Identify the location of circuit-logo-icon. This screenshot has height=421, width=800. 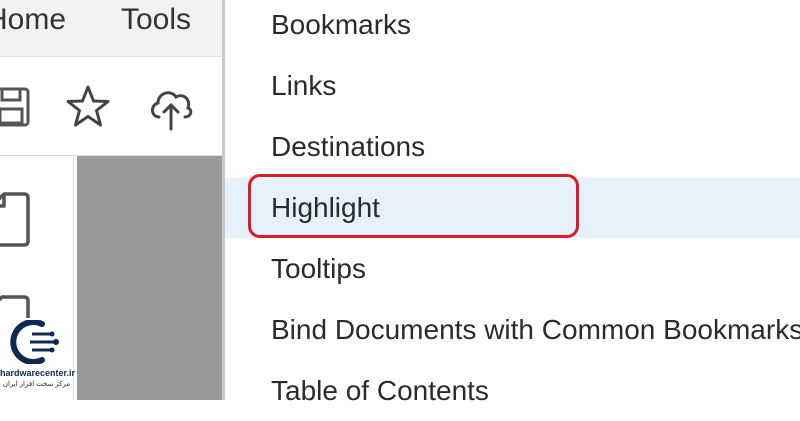
(34, 342).